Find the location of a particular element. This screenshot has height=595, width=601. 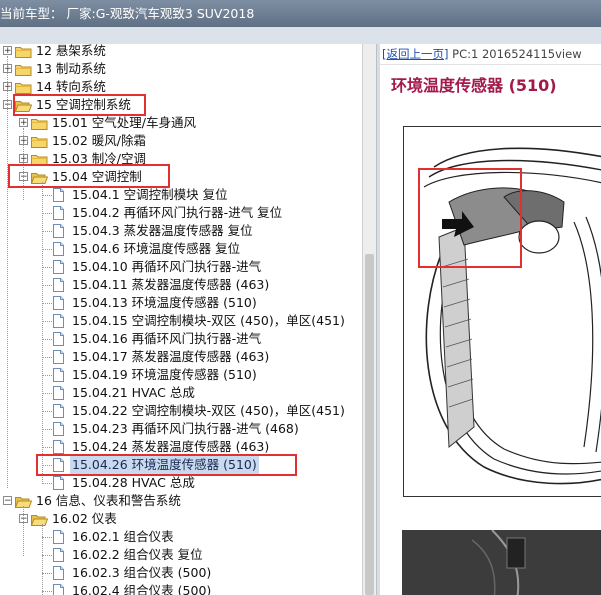

page-title: 环境温度传感器 (510) is located at coordinates (474, 85).